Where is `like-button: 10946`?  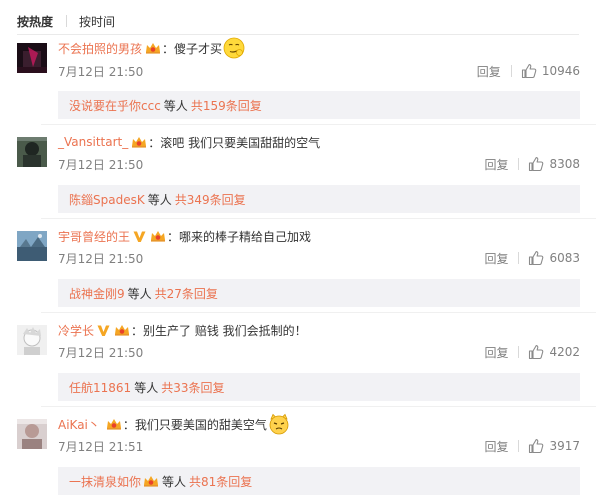 like-button: 10946 is located at coordinates (550, 71).